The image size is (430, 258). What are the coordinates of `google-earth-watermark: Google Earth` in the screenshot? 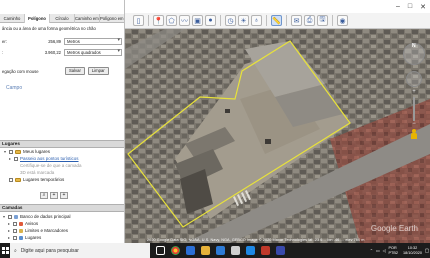 It's located at (394, 228).